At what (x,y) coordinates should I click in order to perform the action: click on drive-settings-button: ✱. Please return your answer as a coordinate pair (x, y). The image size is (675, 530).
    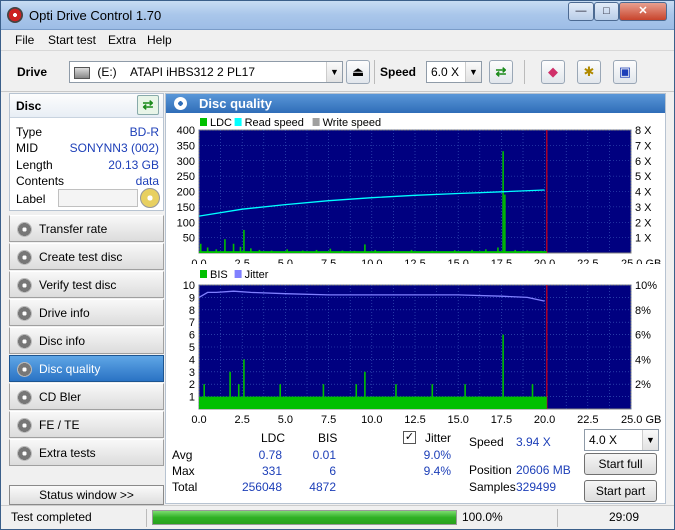
    Looking at the image, I should click on (589, 72).